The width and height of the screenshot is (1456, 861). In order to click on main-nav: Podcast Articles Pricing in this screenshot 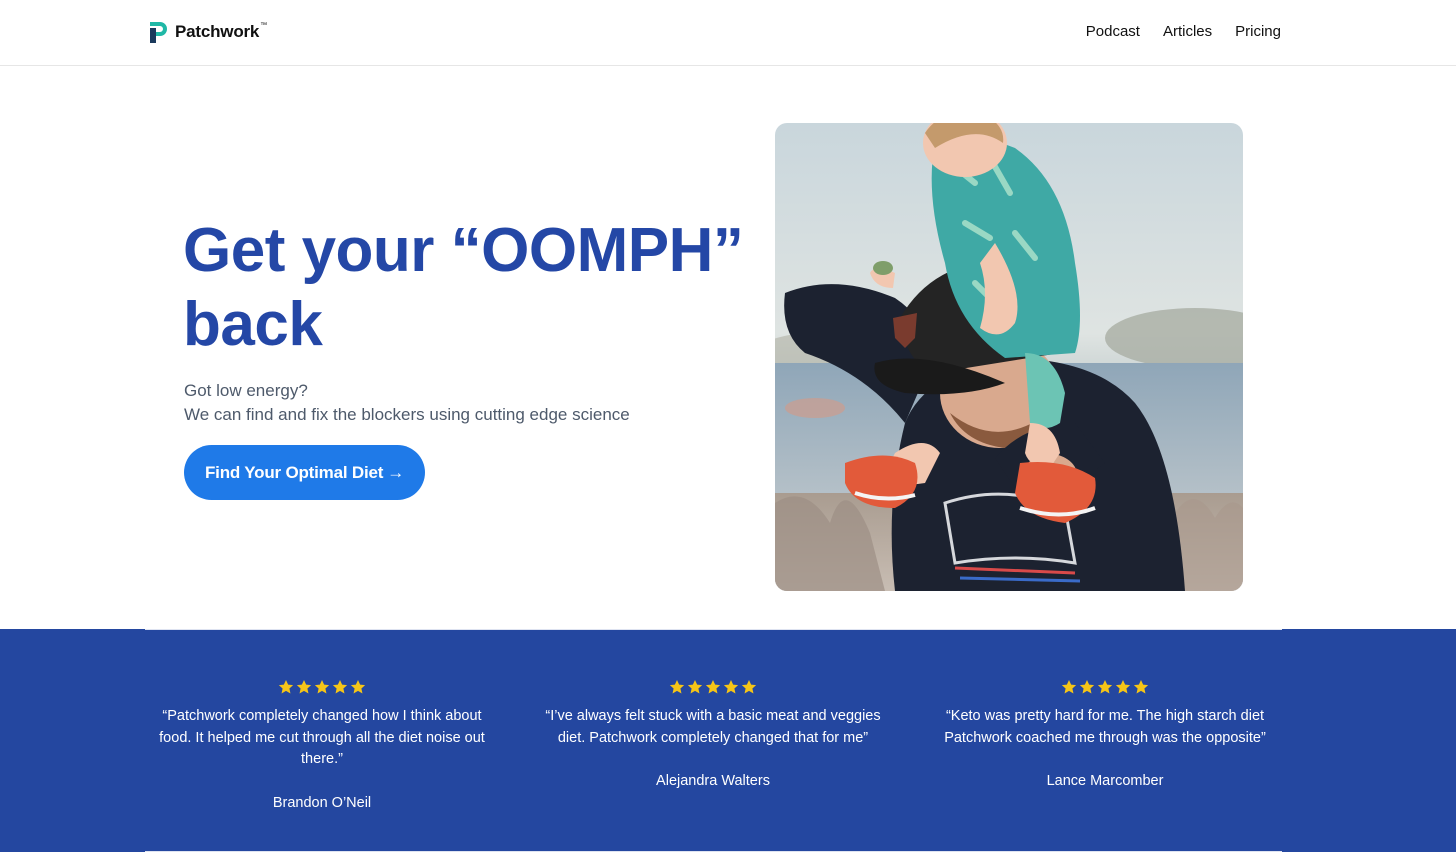, I will do `click(1183, 32)`.